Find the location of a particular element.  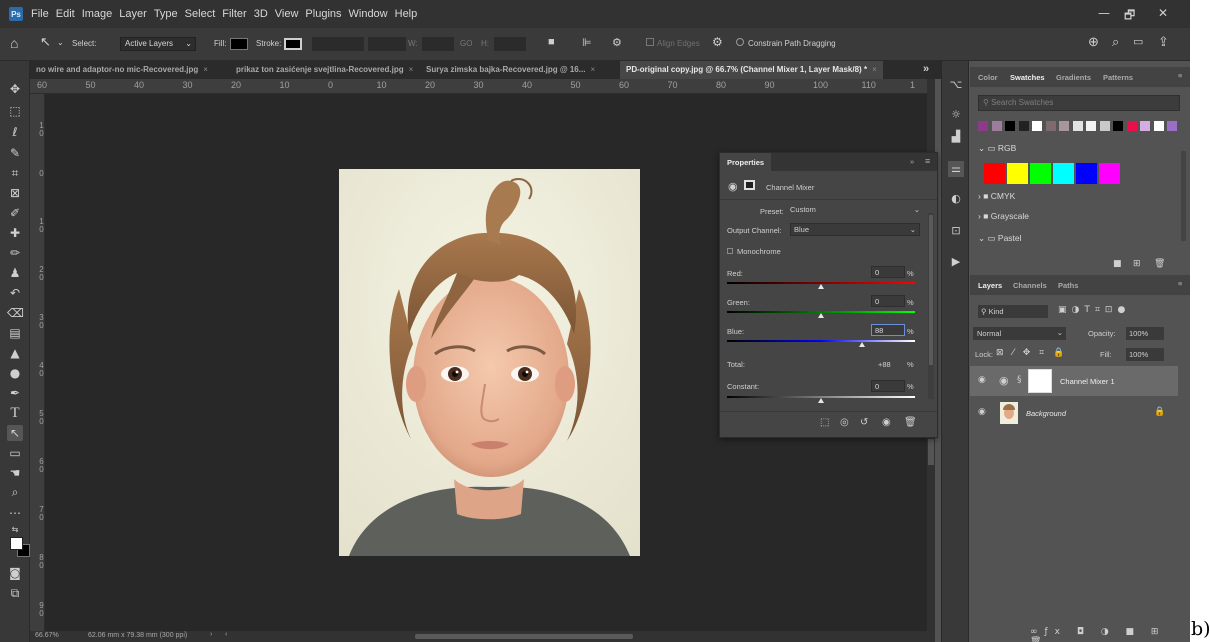

minimize-button: — is located at coordinates (1104, 13).